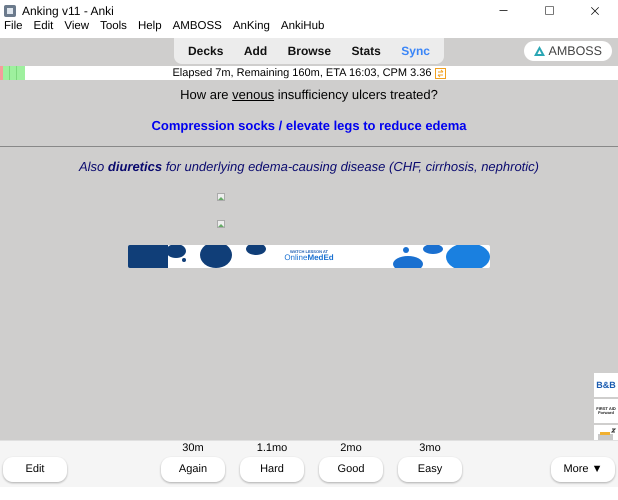  Describe the element at coordinates (351, 469) in the screenshot. I see `answer-button: Good` at that location.